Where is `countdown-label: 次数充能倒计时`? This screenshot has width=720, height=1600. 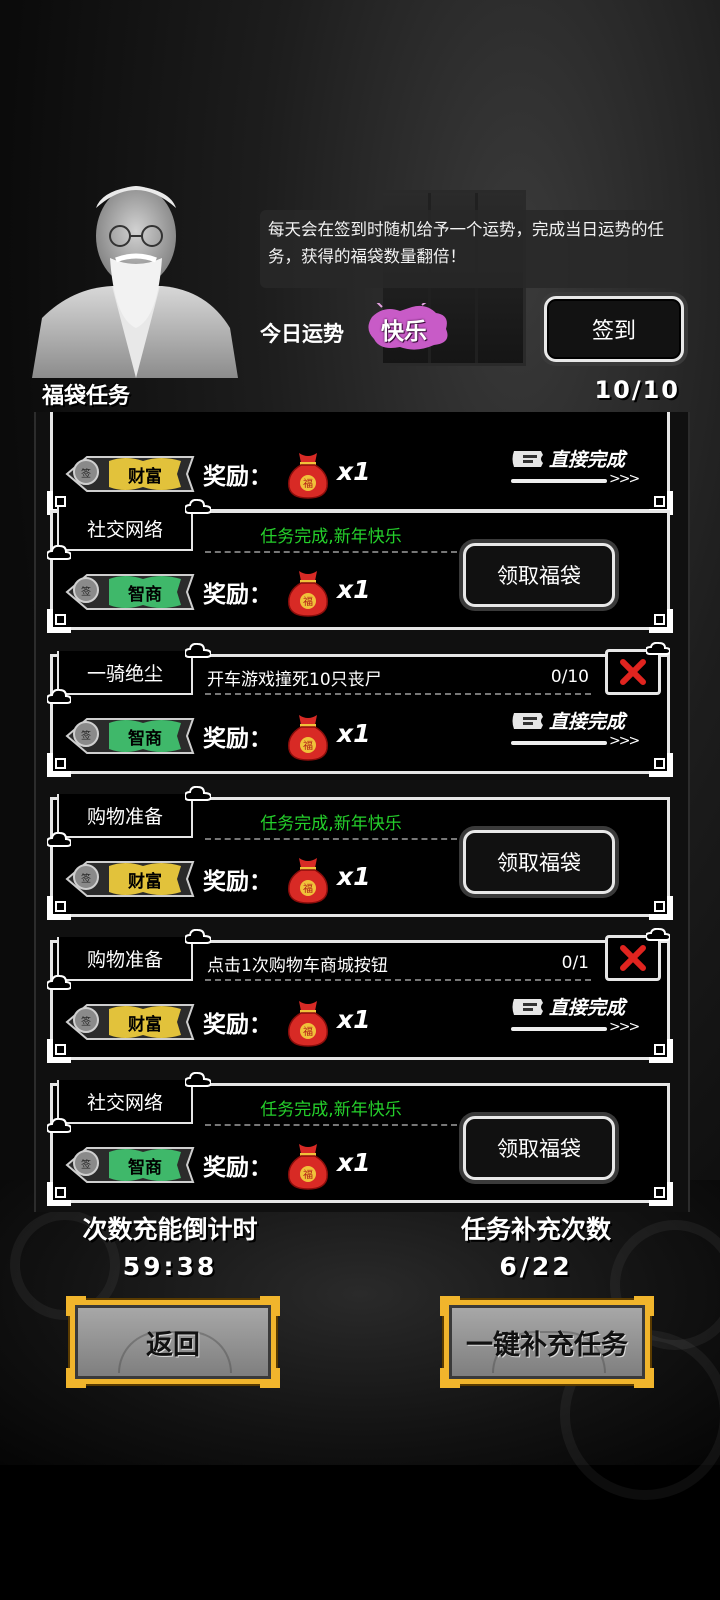 countdown-label: 次数充能倒计时 is located at coordinates (170, 1229).